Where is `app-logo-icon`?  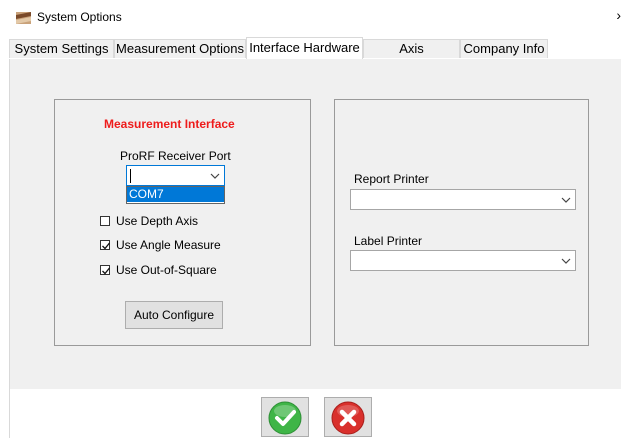
app-logo-icon is located at coordinates (23, 17).